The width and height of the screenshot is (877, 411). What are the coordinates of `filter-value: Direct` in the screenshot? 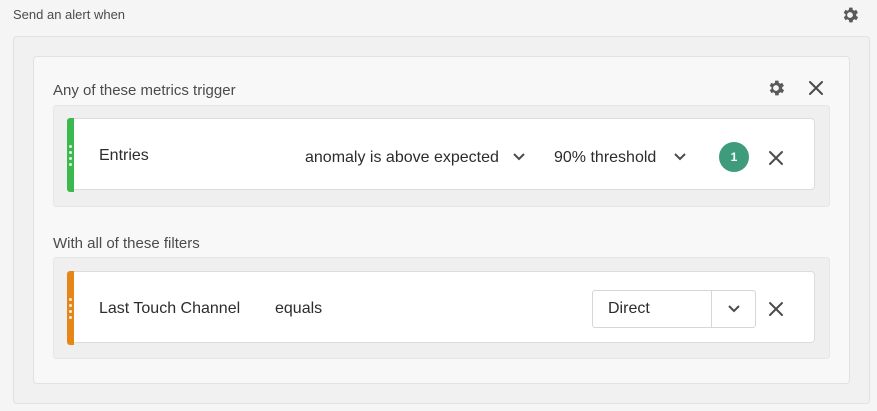 It's located at (629, 308).